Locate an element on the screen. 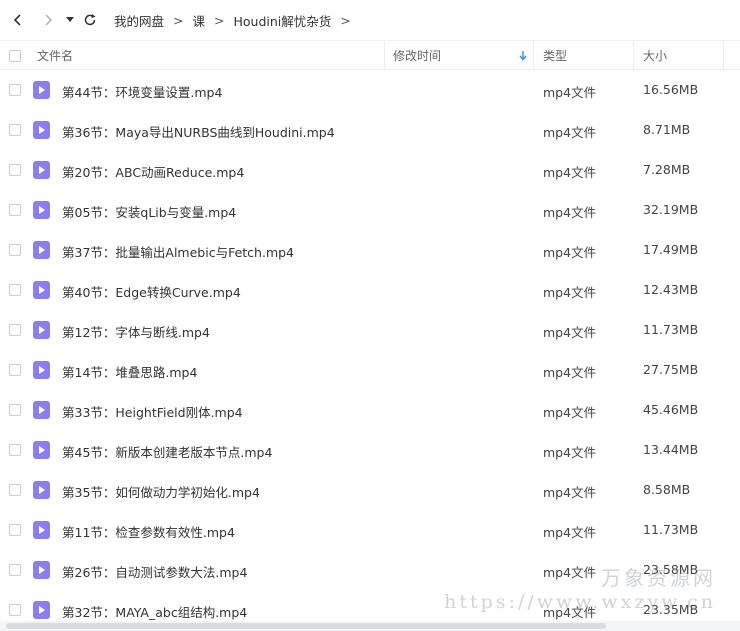 The height and width of the screenshot is (631, 740). caret-down-icon is located at coordinates (70, 19).